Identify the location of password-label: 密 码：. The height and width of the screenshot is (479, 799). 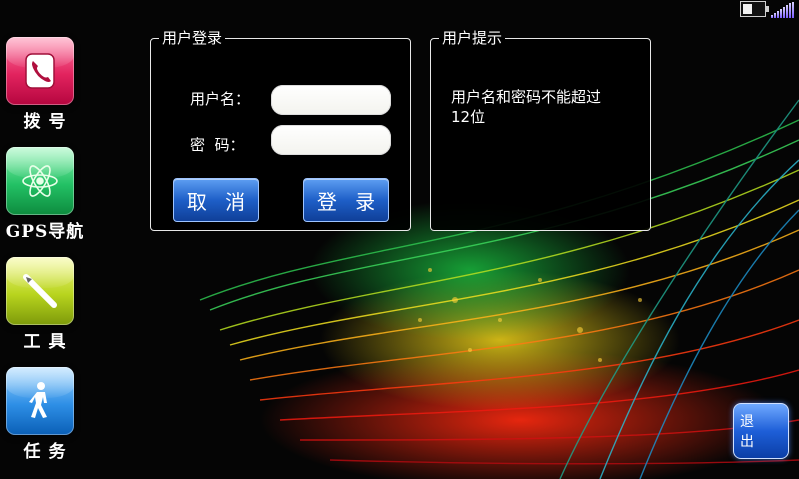
(217, 145).